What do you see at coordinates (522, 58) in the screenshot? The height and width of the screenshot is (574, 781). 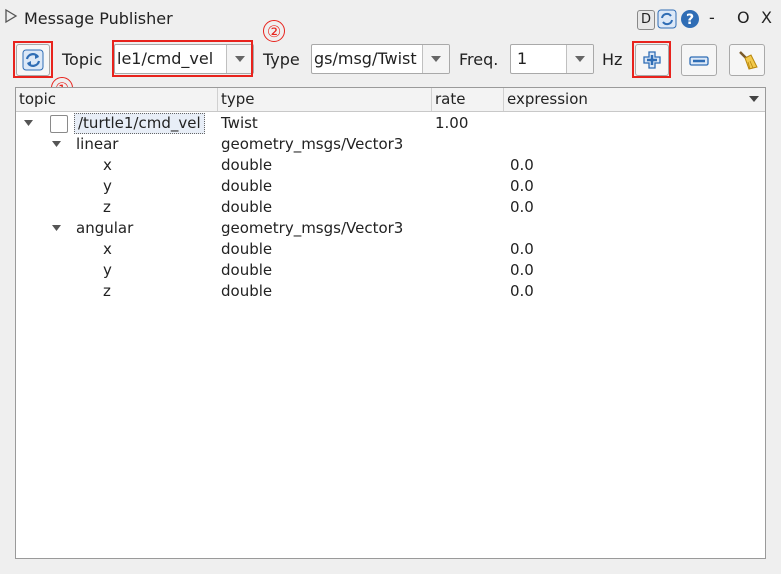 I see `freq-combobox-value: 1` at bounding box center [522, 58].